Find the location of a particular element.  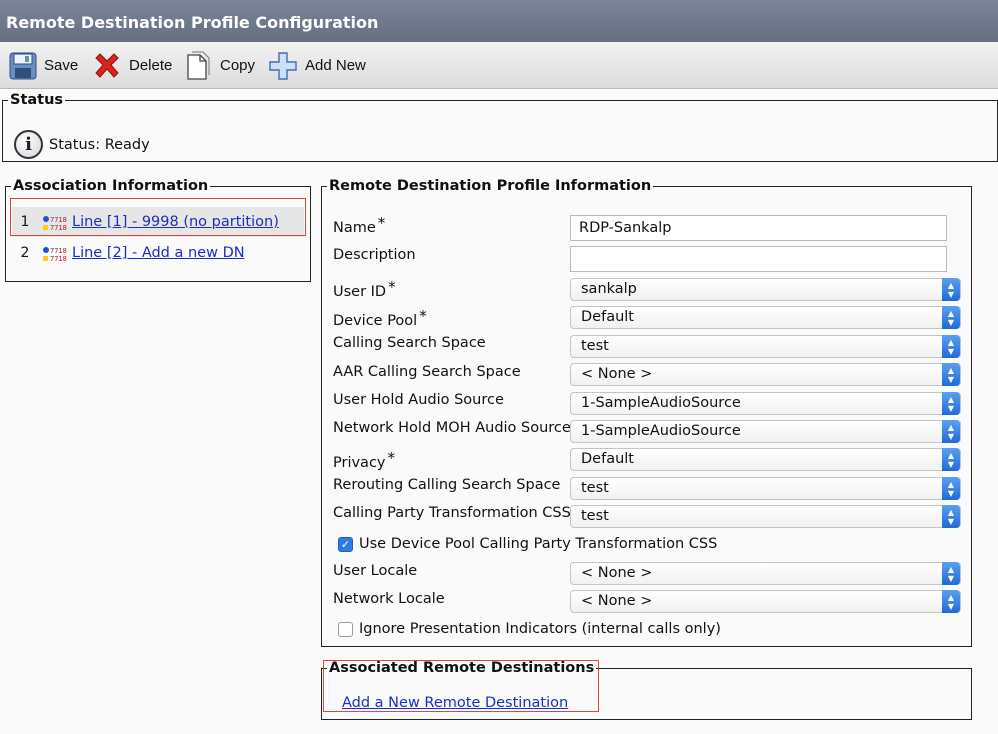

line-2-link: Line [2] - Add a new DN is located at coordinates (158, 253).